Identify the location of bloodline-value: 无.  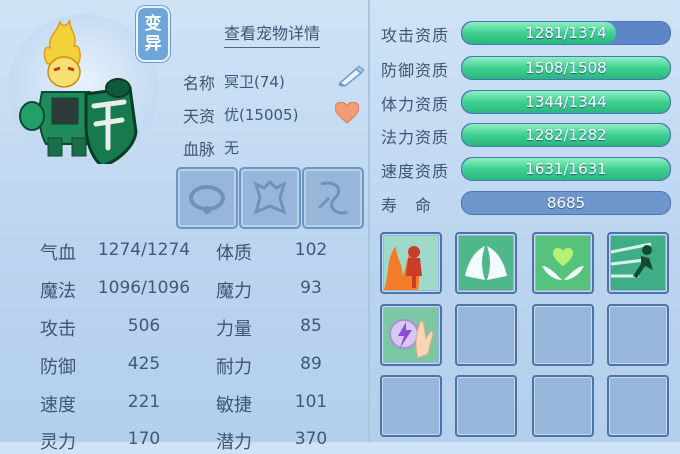
(232, 148).